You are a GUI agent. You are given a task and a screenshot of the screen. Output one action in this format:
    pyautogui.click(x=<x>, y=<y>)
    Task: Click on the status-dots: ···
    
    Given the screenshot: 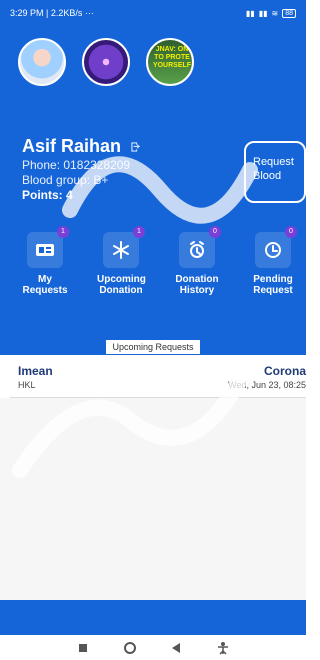 What is the action you would take?
    pyautogui.click(x=89, y=13)
    